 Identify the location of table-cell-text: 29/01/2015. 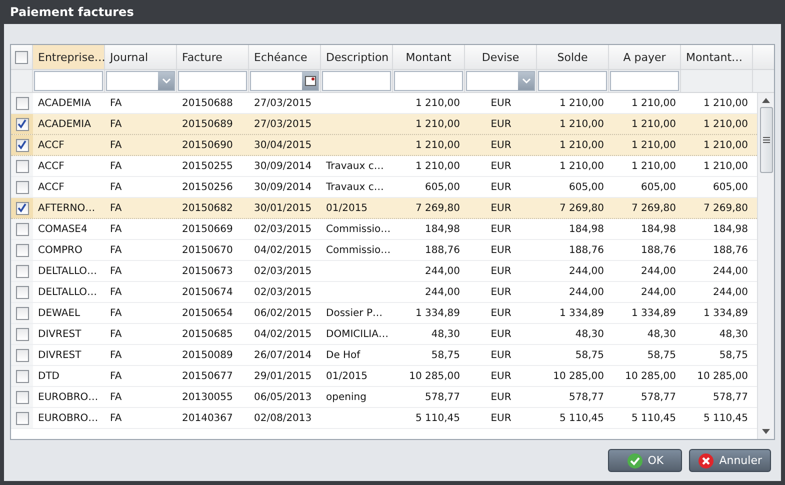
(283, 377).